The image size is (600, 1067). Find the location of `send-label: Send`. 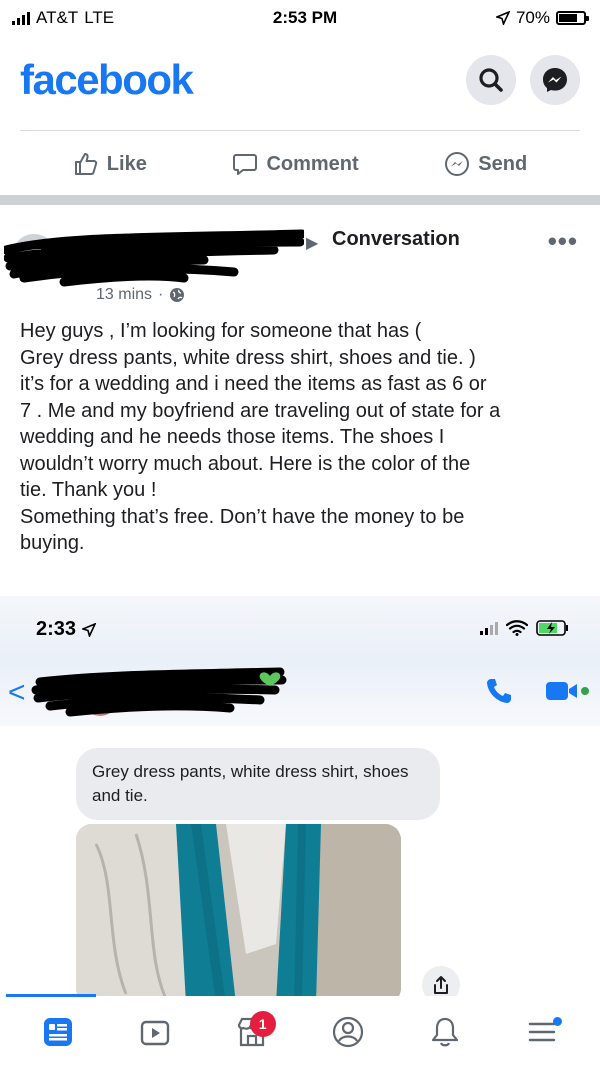

send-label: Send is located at coordinates (503, 163).